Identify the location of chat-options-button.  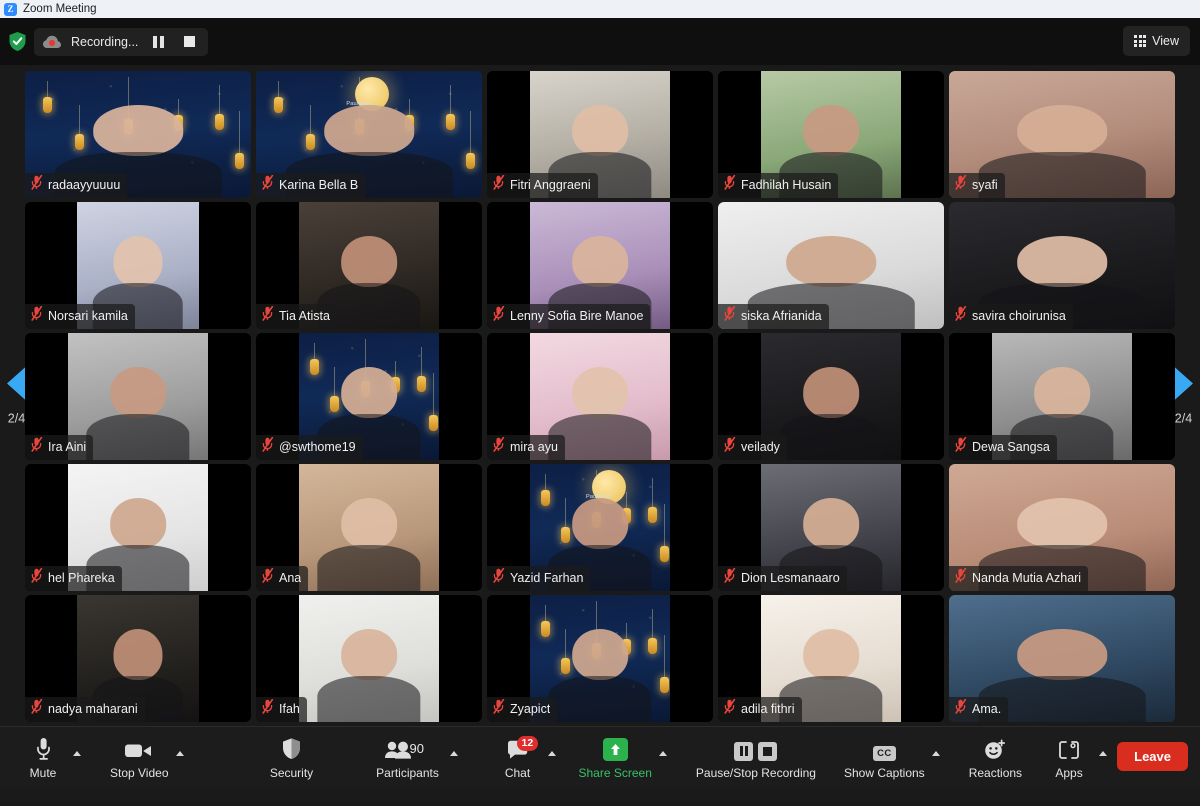
(552, 757).